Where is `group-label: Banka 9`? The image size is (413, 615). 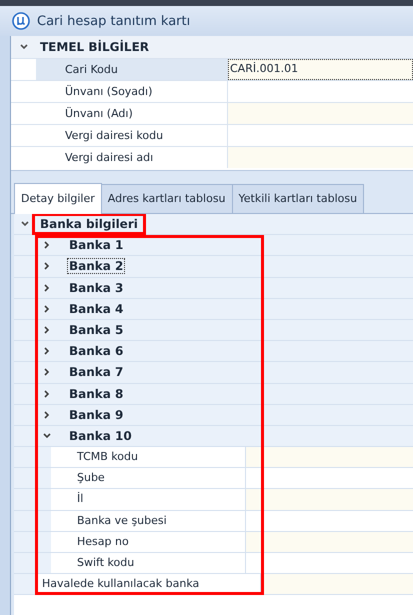 group-label: Banka 9 is located at coordinates (96, 415).